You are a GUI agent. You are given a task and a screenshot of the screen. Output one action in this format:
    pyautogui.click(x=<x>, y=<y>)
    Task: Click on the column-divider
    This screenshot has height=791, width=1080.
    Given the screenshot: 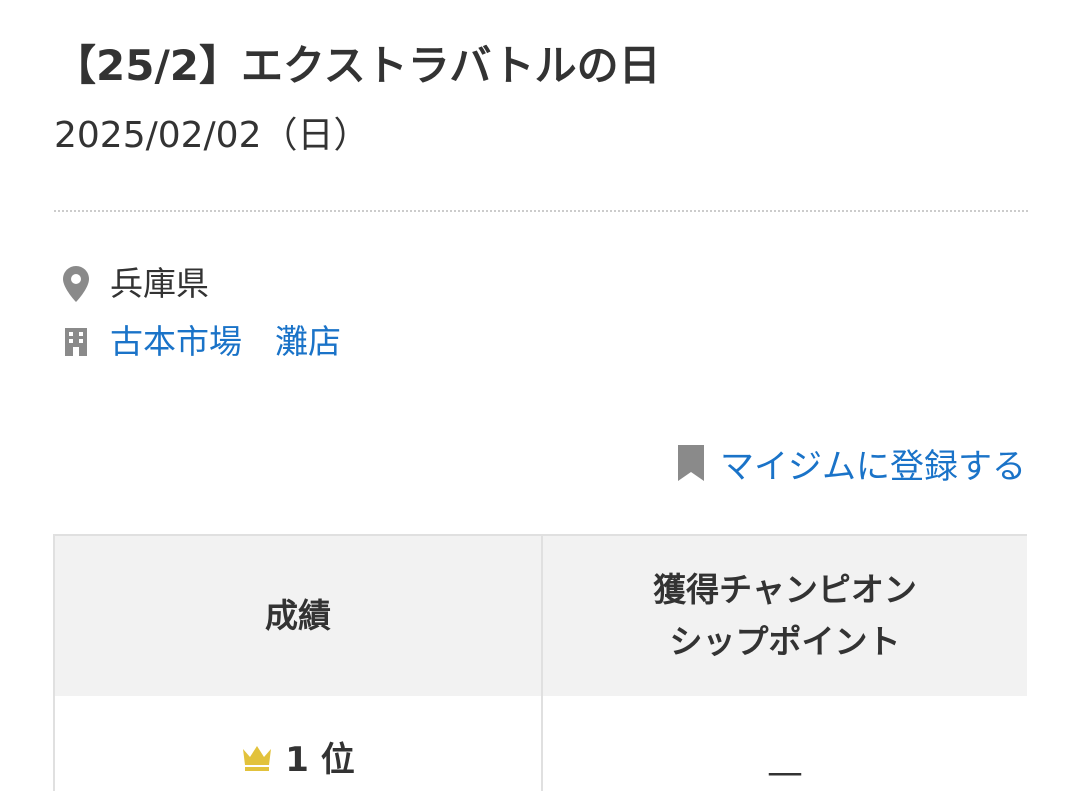 What is the action you would take?
    pyautogui.click(x=542, y=663)
    